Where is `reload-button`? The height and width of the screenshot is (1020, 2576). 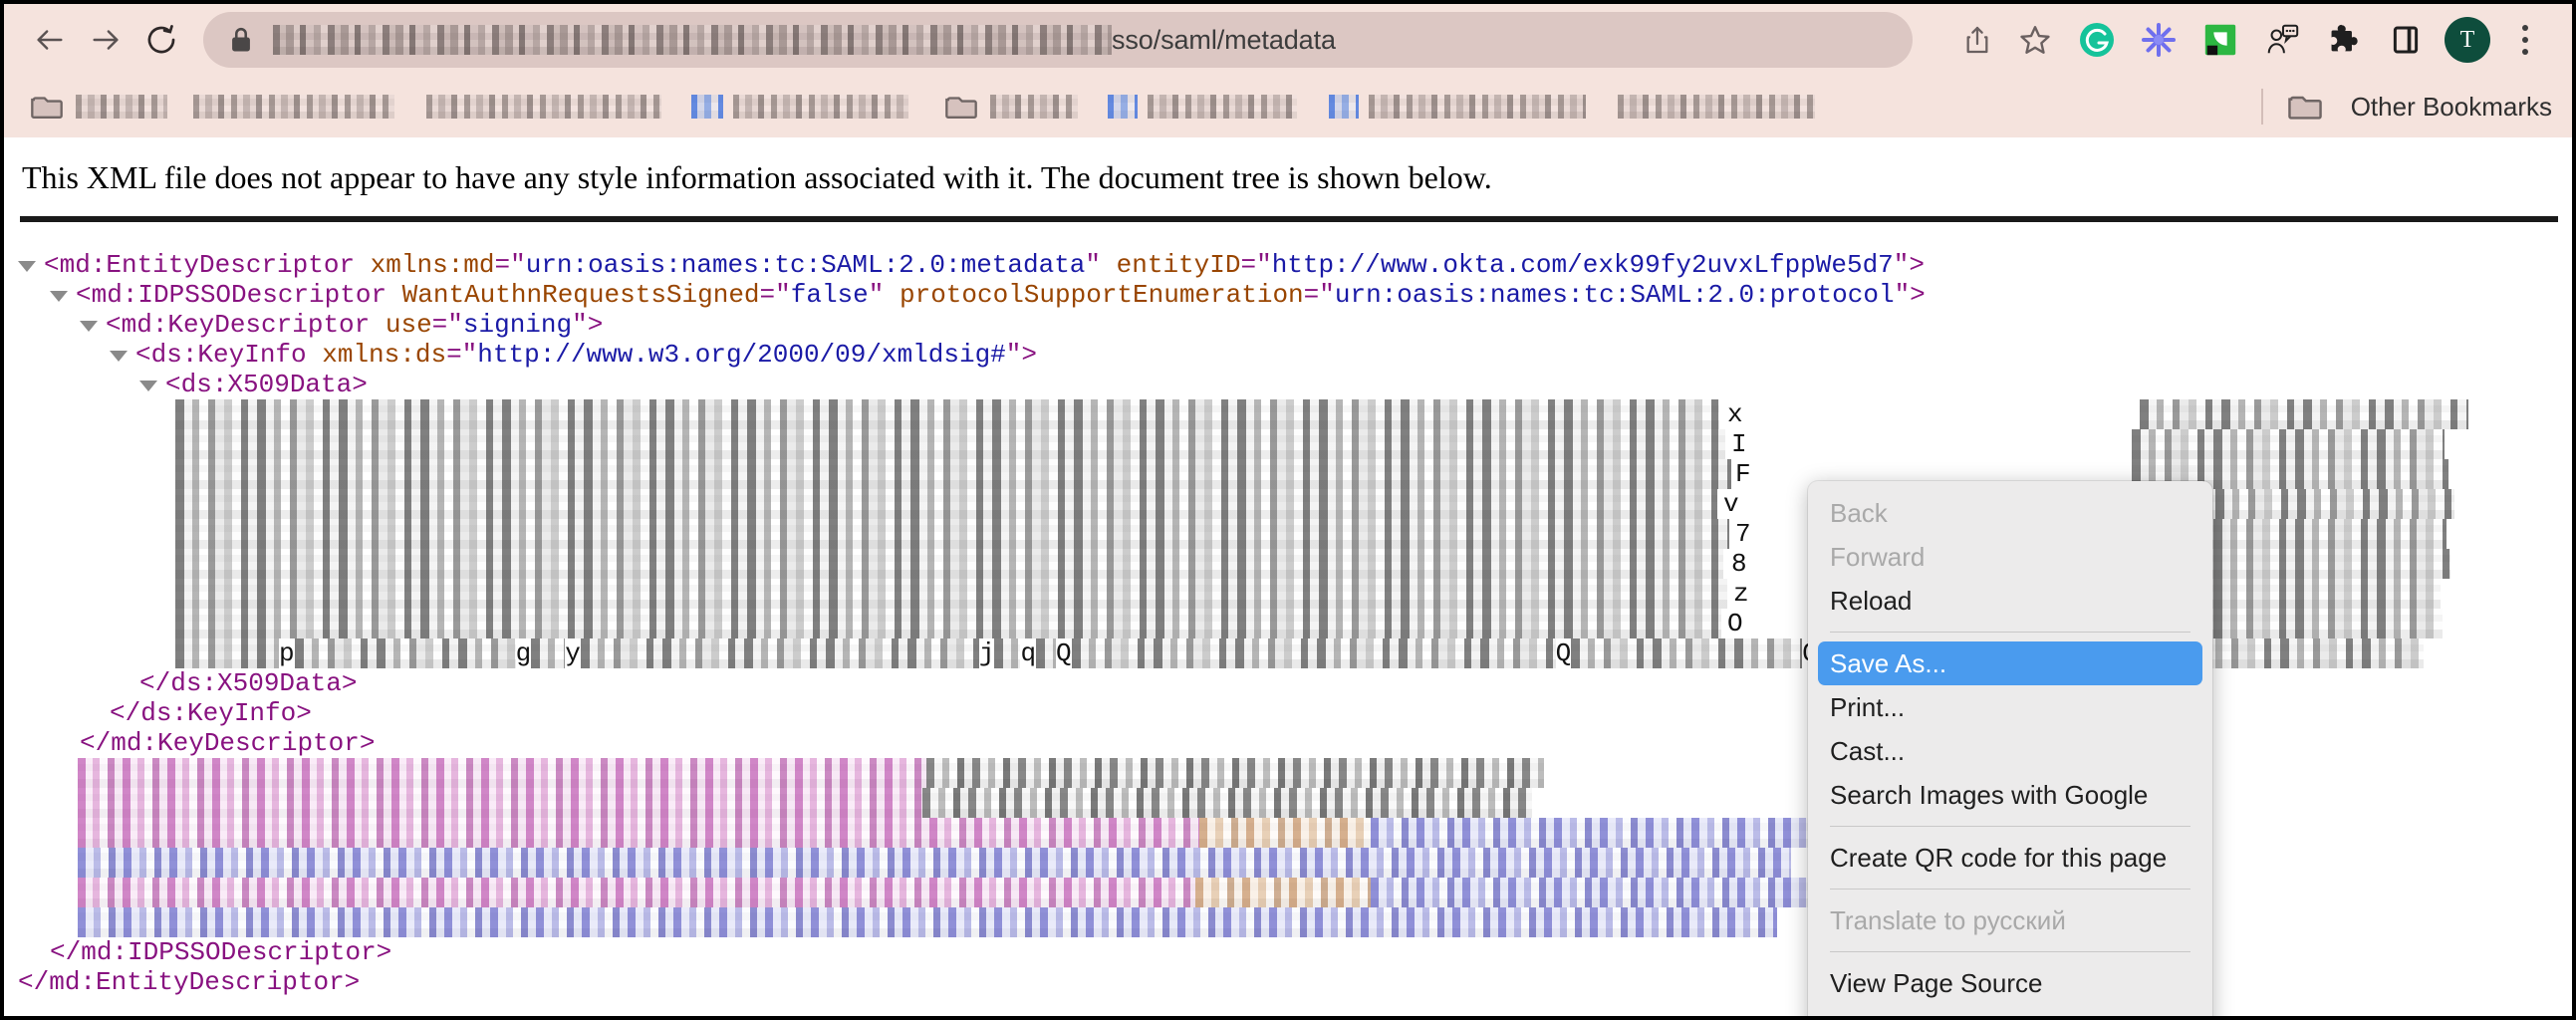 reload-button is located at coordinates (161, 40).